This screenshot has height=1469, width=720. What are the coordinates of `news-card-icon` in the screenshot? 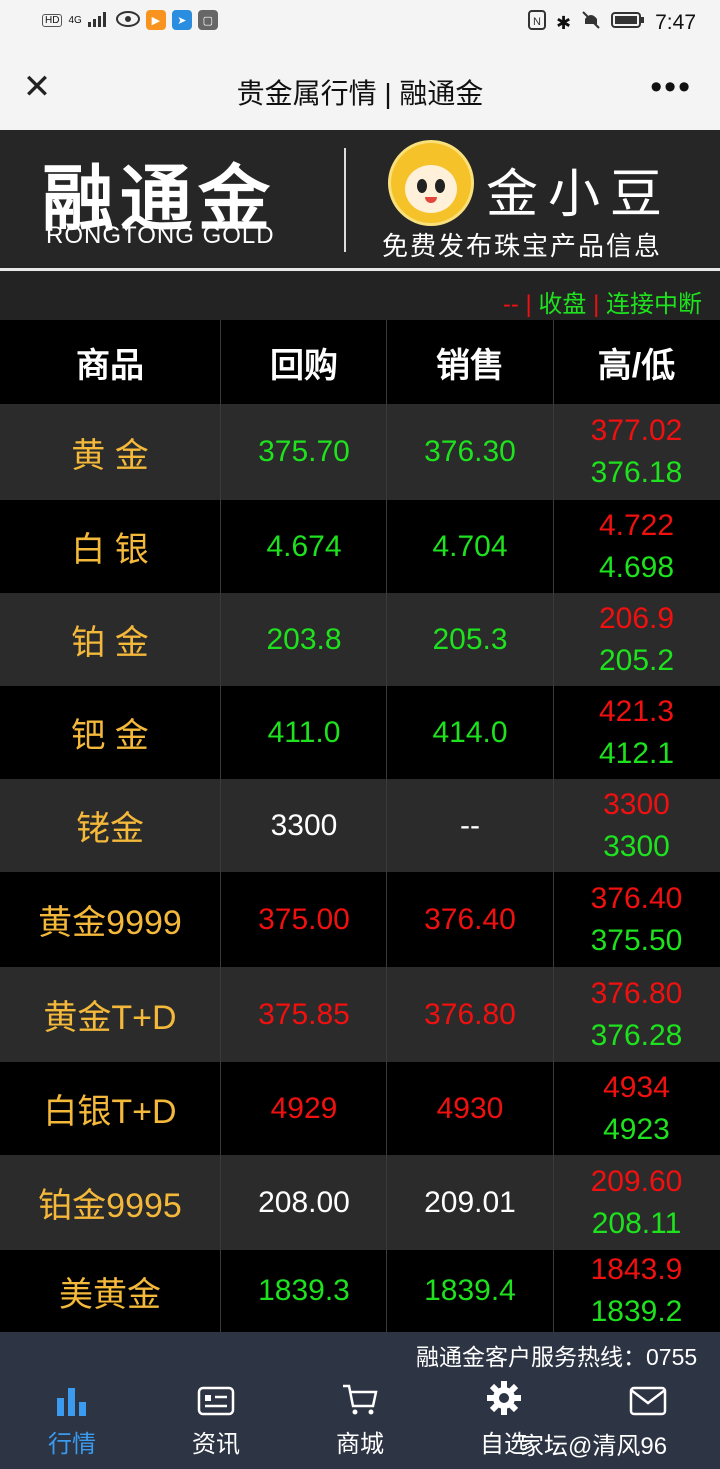 It's located at (216, 1398).